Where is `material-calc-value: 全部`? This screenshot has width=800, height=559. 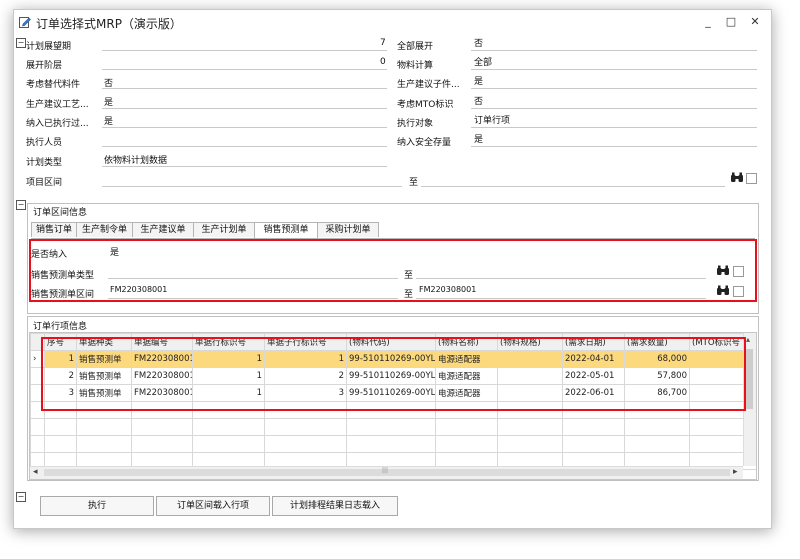 material-calc-value: 全部 is located at coordinates (483, 63).